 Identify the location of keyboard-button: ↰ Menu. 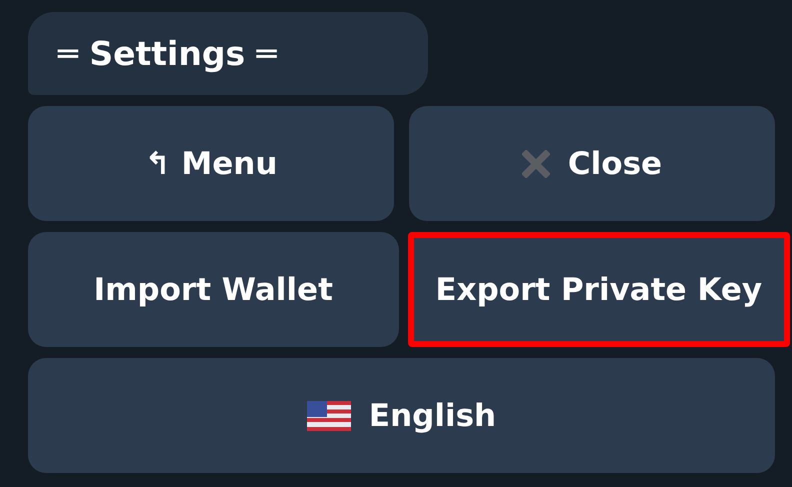
(211, 163).